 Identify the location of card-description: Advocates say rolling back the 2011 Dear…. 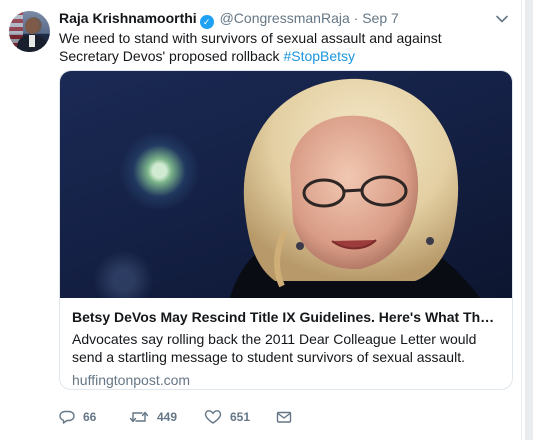
(274, 348).